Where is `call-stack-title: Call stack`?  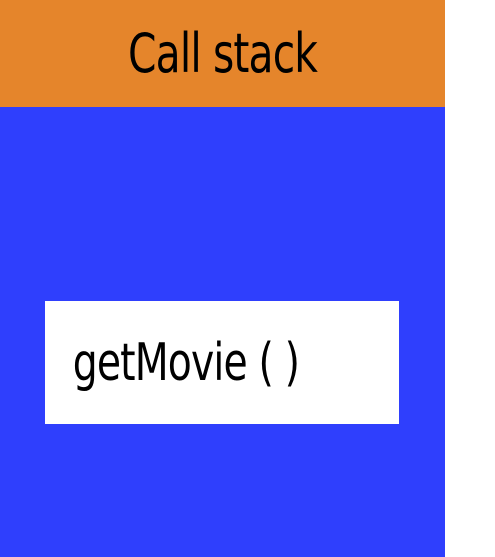
call-stack-title: Call stack is located at coordinates (222, 53).